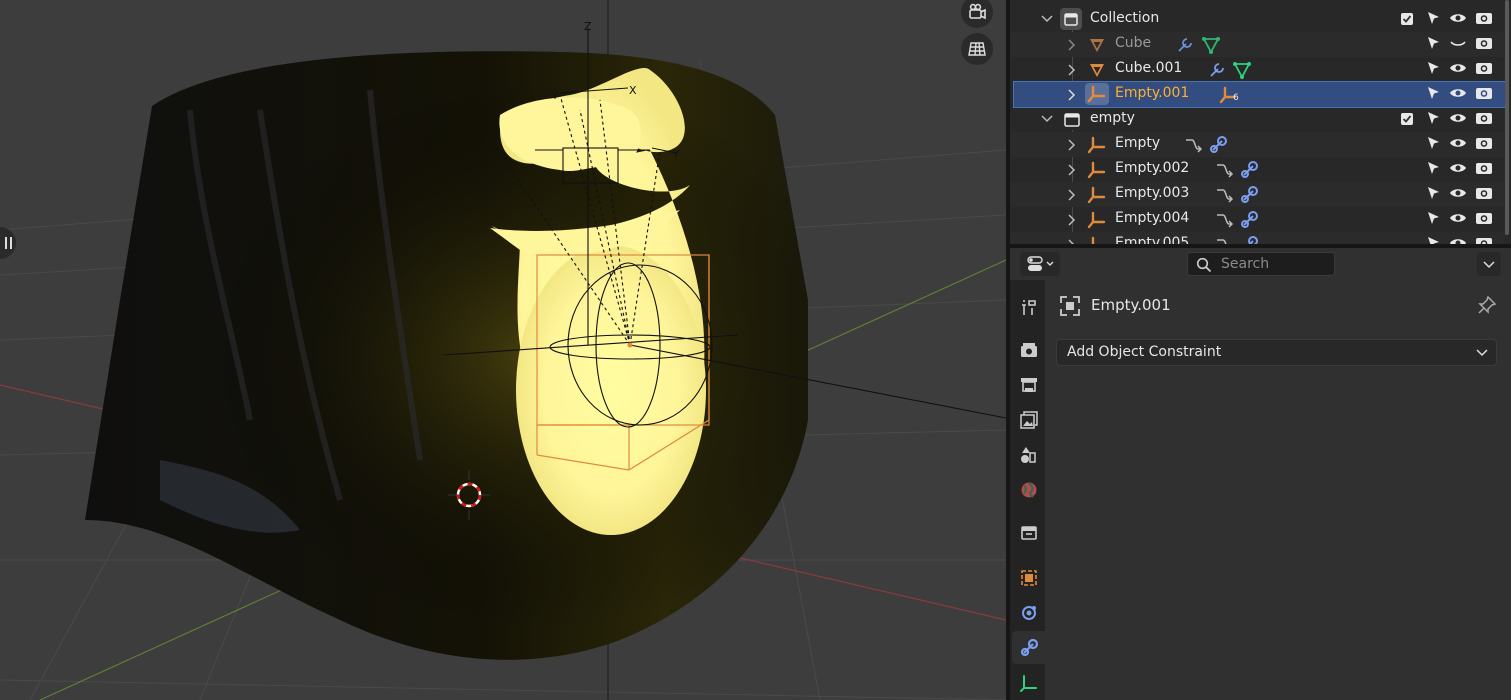  What do you see at coordinates (1097, 45) in the screenshot?
I see `mesh-object-icon` at bounding box center [1097, 45].